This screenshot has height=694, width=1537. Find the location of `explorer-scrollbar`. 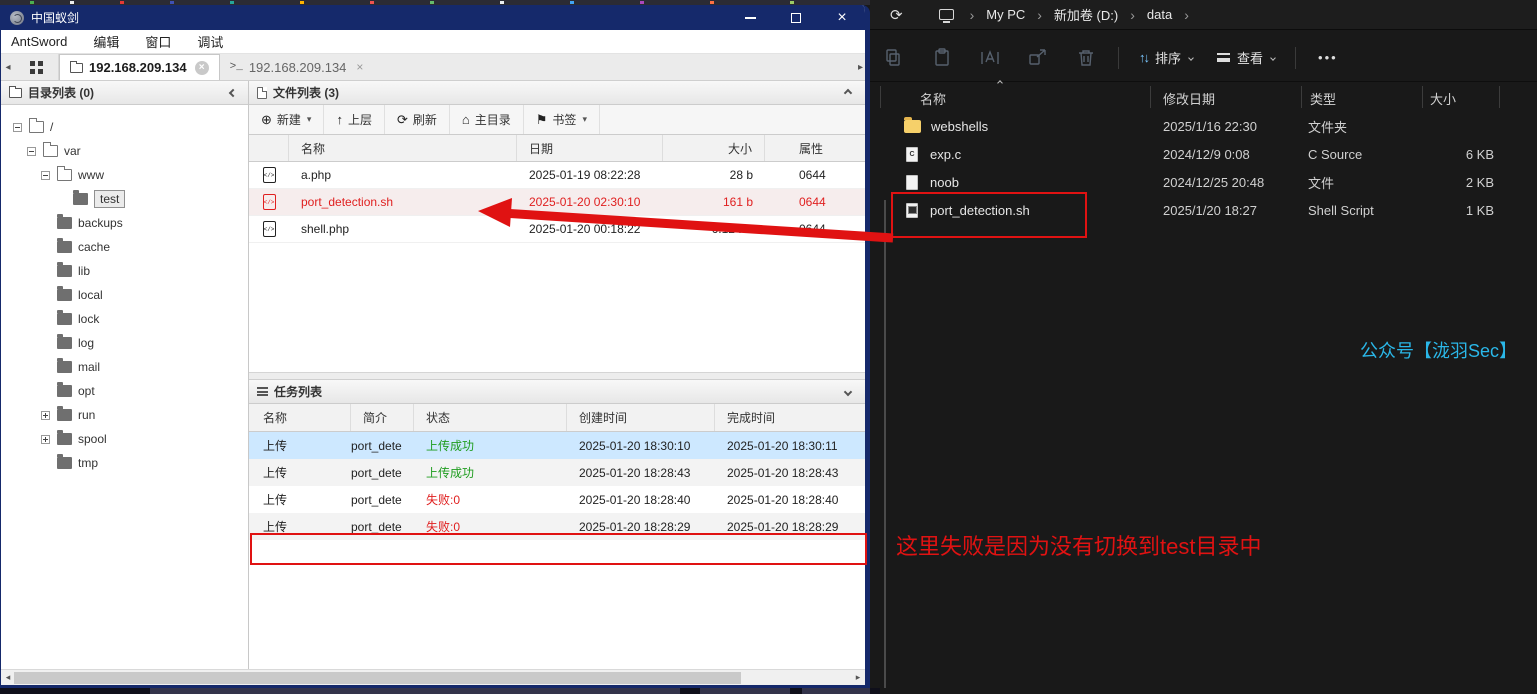

explorer-scrollbar is located at coordinates (885, 444).